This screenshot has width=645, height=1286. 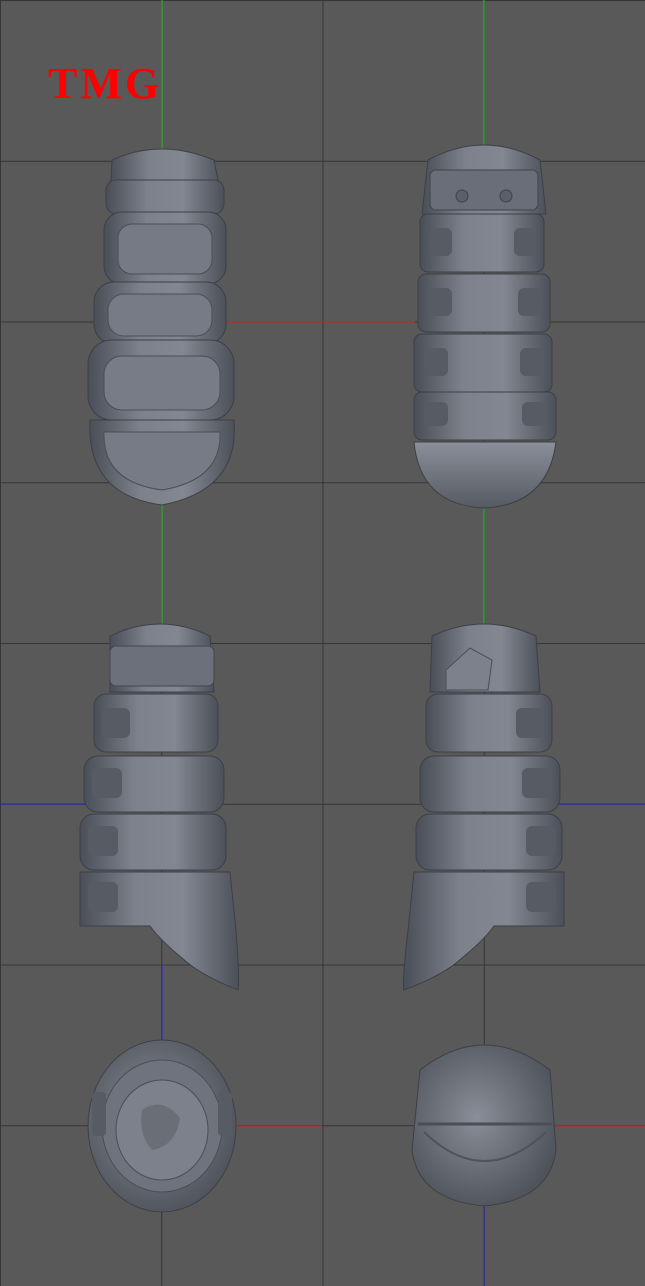 I want to click on back-view-model, so click(x=485, y=326).